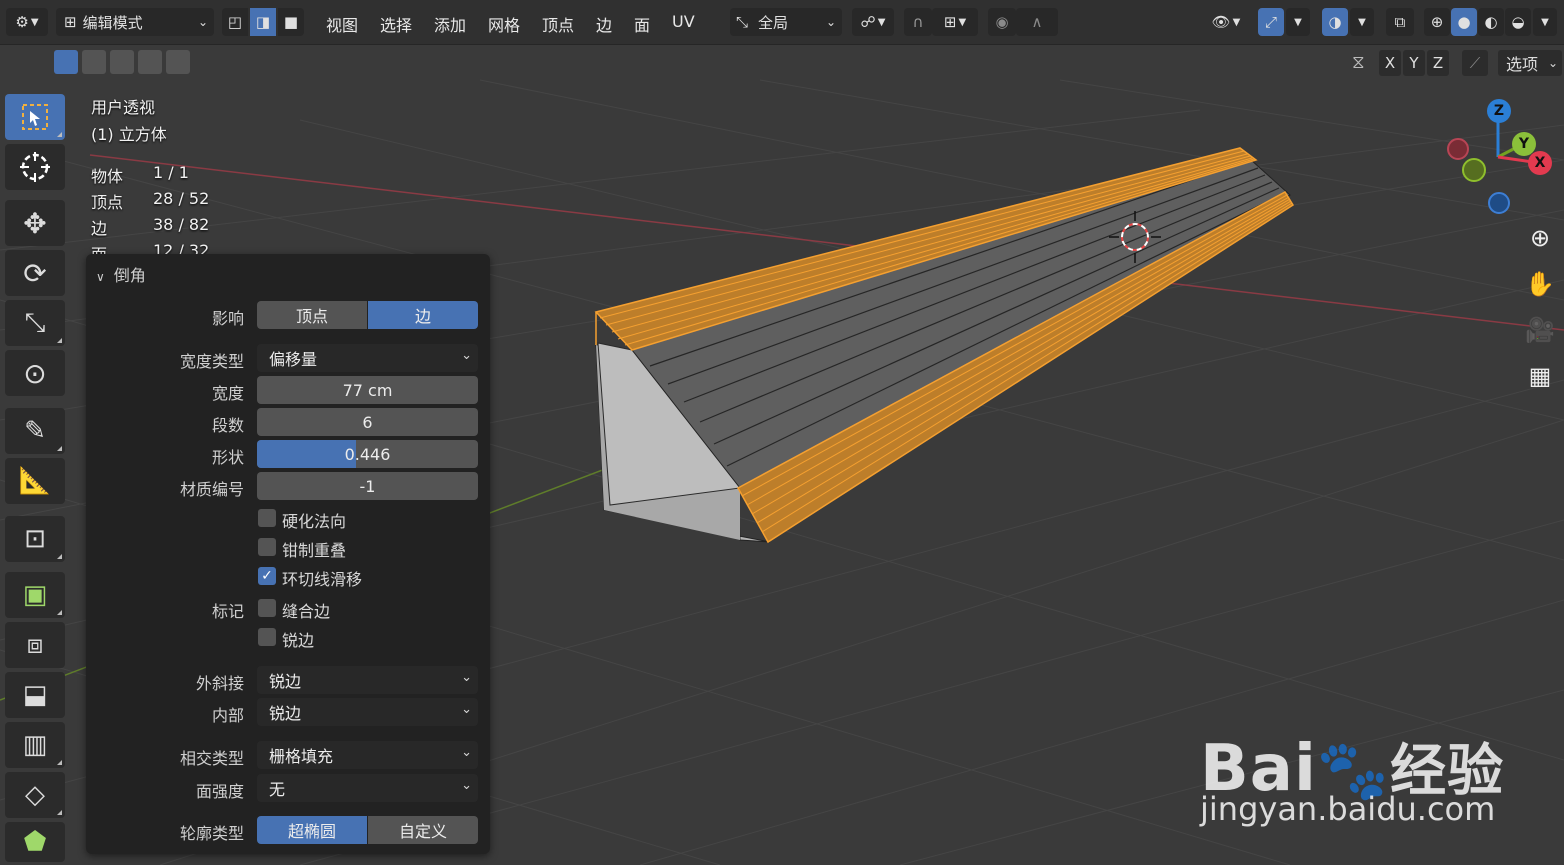 Image resolution: width=1564 pixels, height=865 pixels. Describe the element at coordinates (683, 21) in the screenshot. I see `menu-uv: UV` at that location.